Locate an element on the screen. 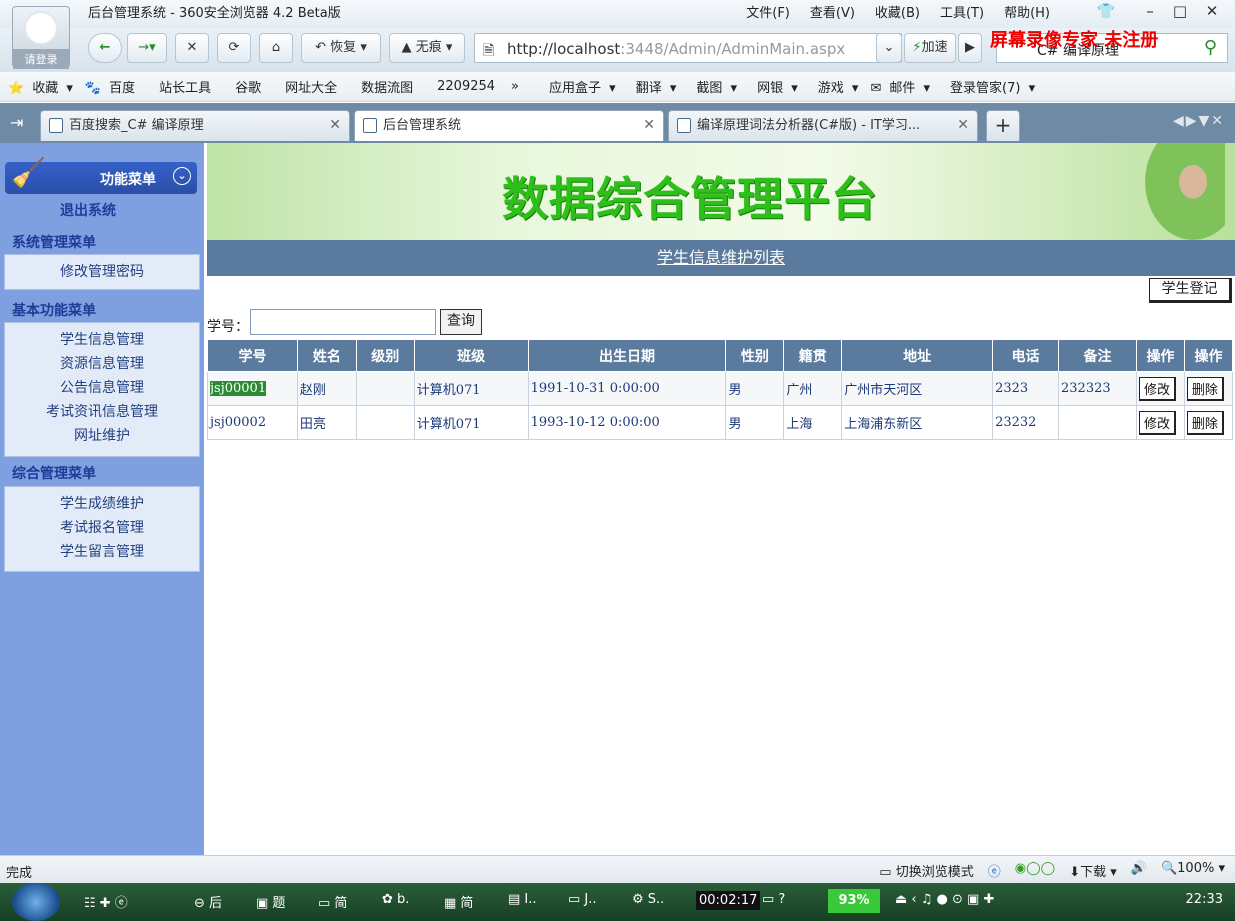  skin-icon: 👕 is located at coordinates (1106, 12).